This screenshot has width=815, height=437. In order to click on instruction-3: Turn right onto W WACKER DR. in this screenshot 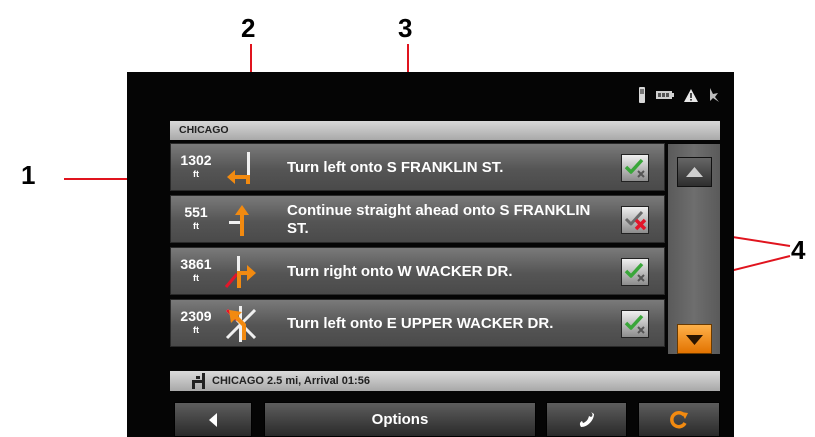, I will do `click(400, 271)`.